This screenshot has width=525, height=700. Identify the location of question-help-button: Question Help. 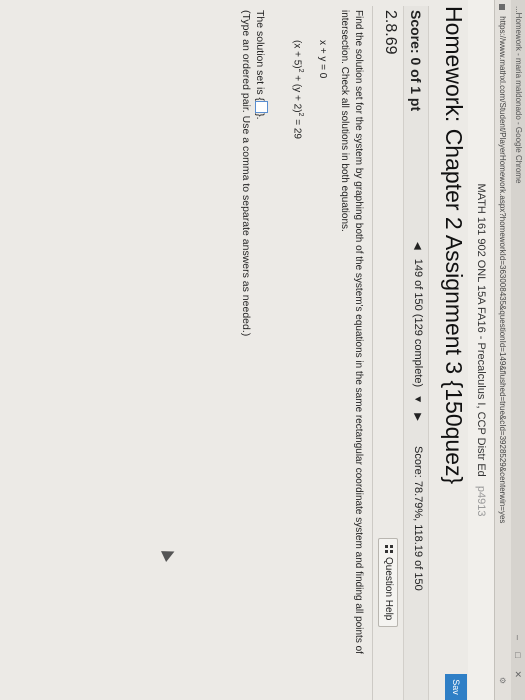
(388, 583).